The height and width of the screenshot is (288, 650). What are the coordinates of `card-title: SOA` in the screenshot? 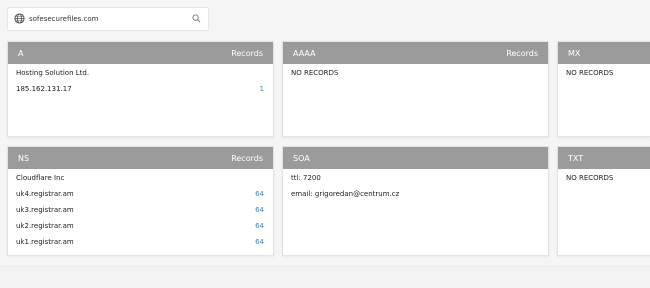 It's located at (301, 158).